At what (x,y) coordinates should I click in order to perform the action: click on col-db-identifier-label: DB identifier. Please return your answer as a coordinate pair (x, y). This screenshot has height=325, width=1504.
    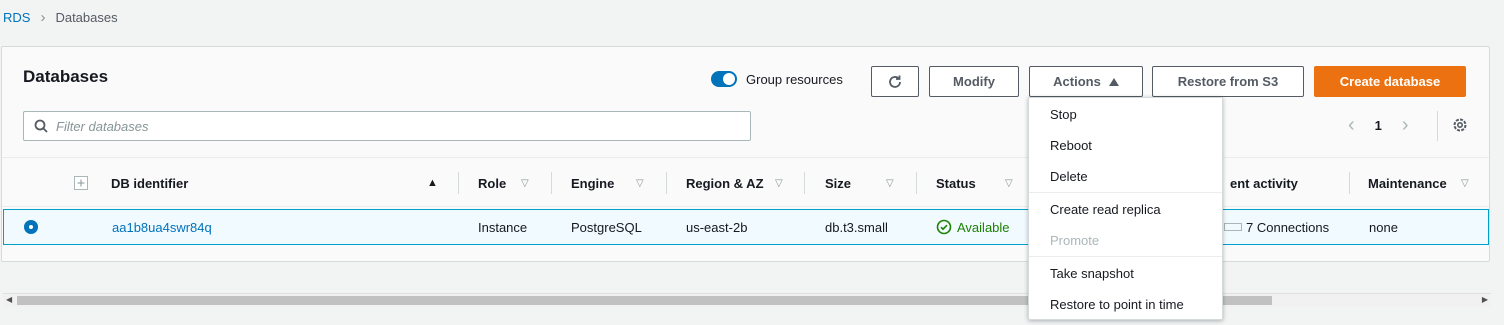
    Looking at the image, I should click on (150, 183).